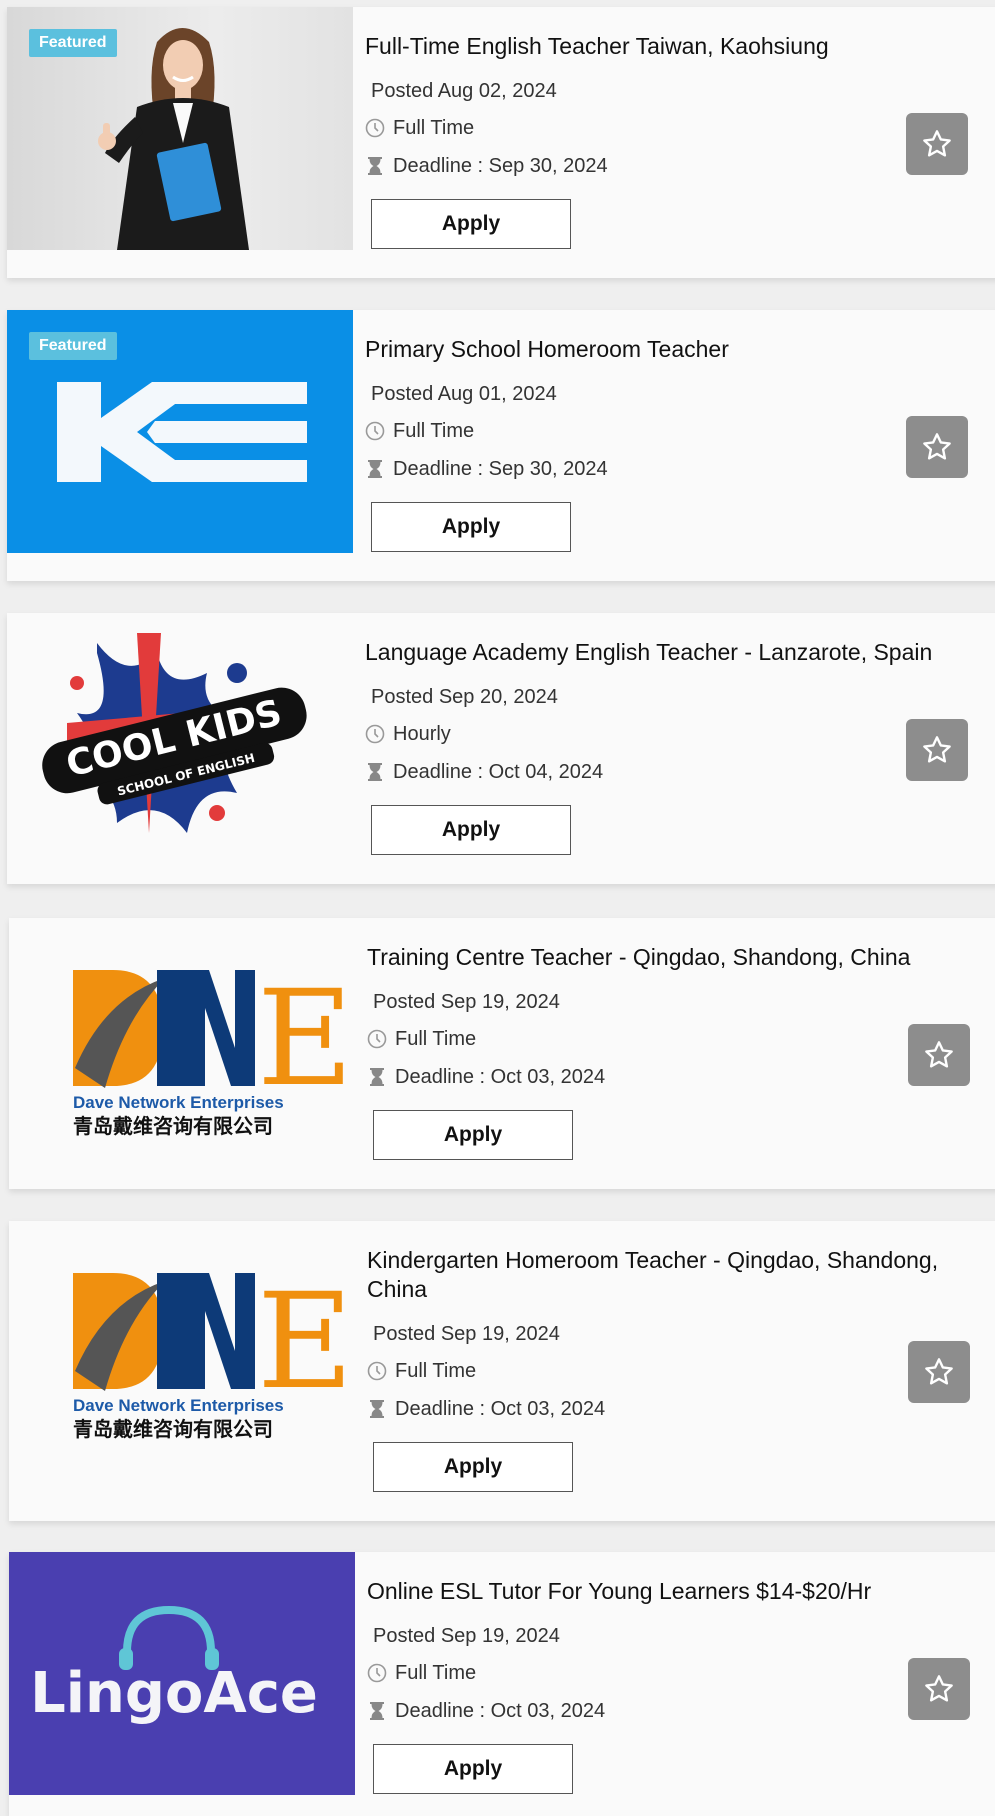 This screenshot has height=1816, width=995. What do you see at coordinates (675, 349) in the screenshot?
I see `job-title: Primary School Homeroom Teacher` at bounding box center [675, 349].